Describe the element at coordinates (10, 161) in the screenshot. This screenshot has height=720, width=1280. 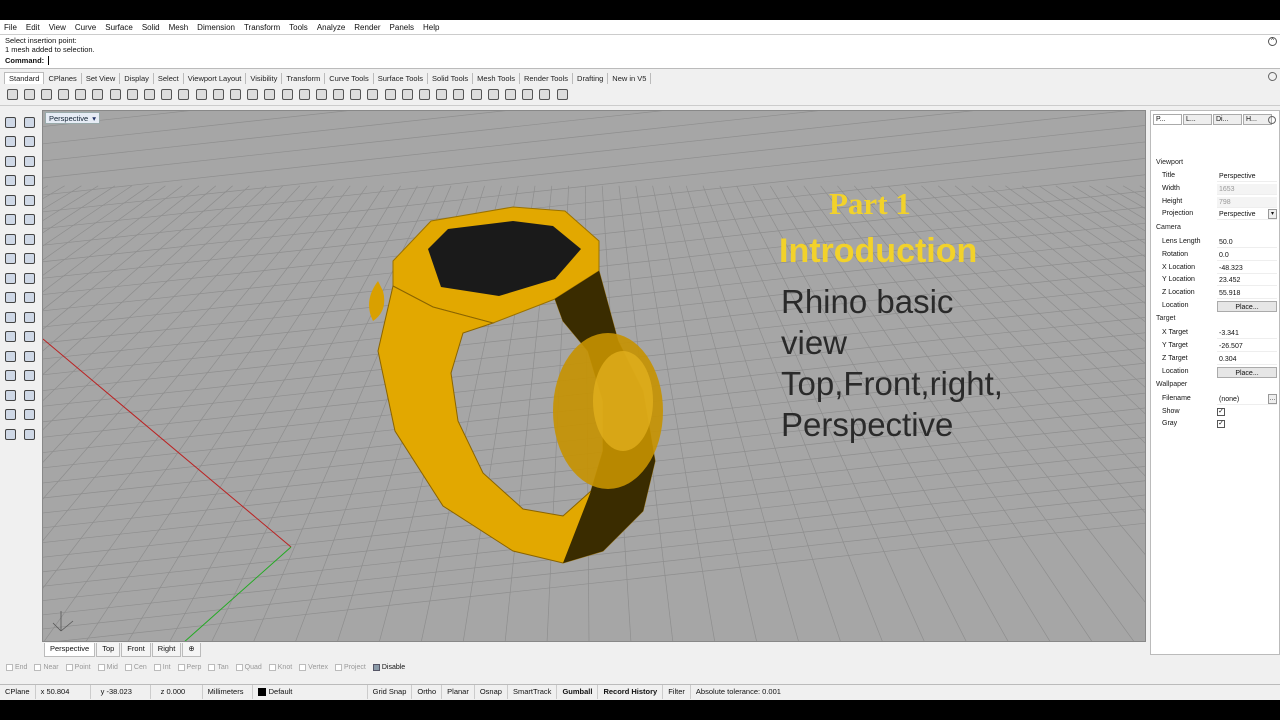
I see `circle-icon` at that location.